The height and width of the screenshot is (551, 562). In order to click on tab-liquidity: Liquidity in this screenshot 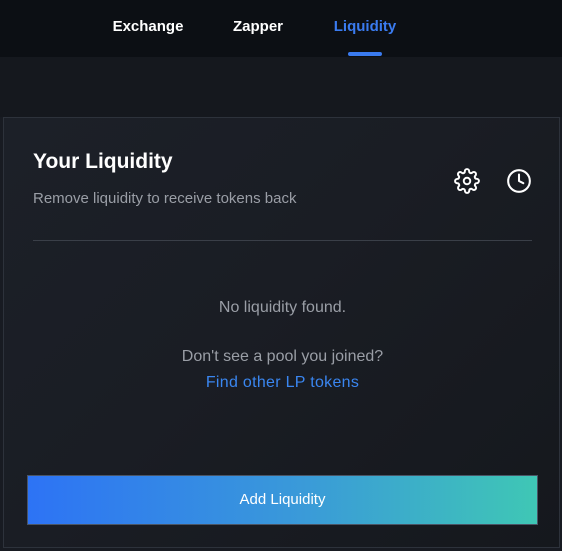, I will do `click(365, 28)`.